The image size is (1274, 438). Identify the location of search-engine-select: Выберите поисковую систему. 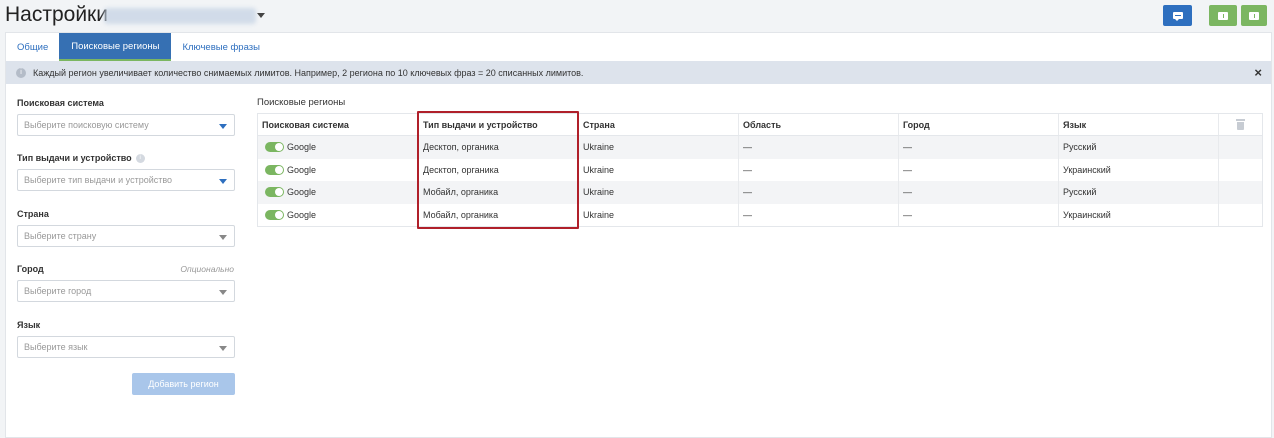
(126, 125).